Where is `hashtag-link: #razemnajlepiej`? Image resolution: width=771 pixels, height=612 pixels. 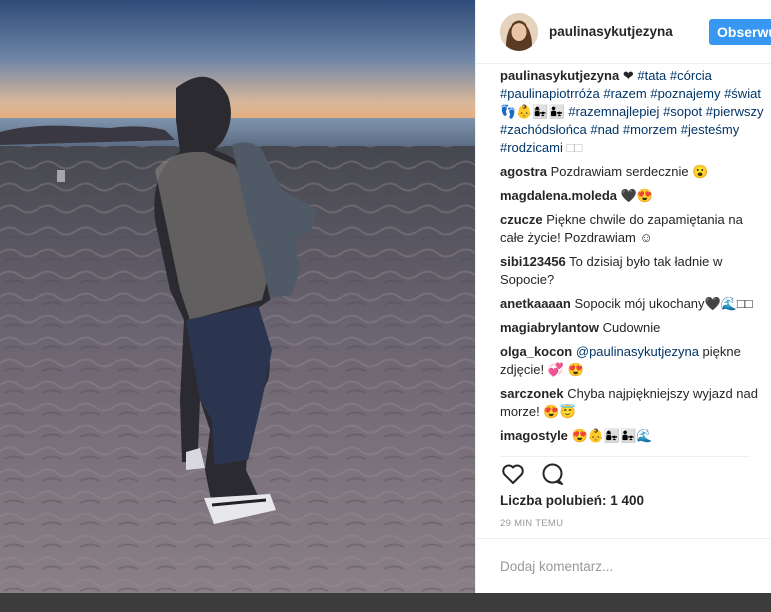
hashtag-link: #razemnajlepiej is located at coordinates (613, 111).